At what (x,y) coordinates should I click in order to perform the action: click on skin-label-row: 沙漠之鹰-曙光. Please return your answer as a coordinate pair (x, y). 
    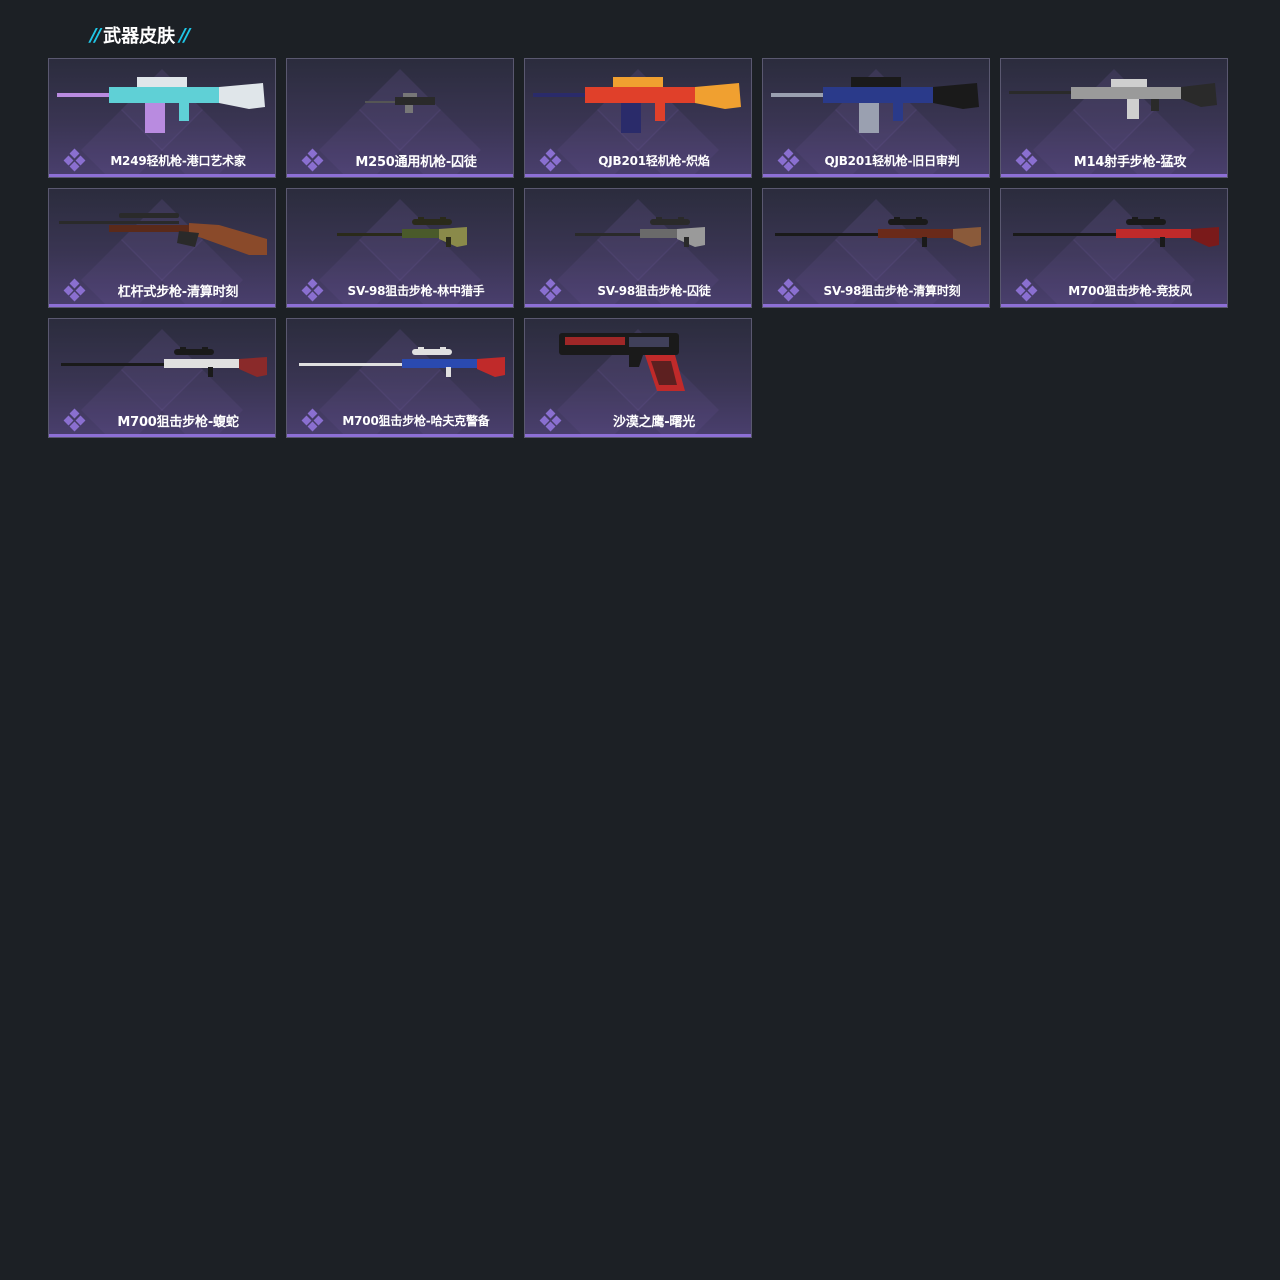
    Looking at the image, I should click on (641, 420).